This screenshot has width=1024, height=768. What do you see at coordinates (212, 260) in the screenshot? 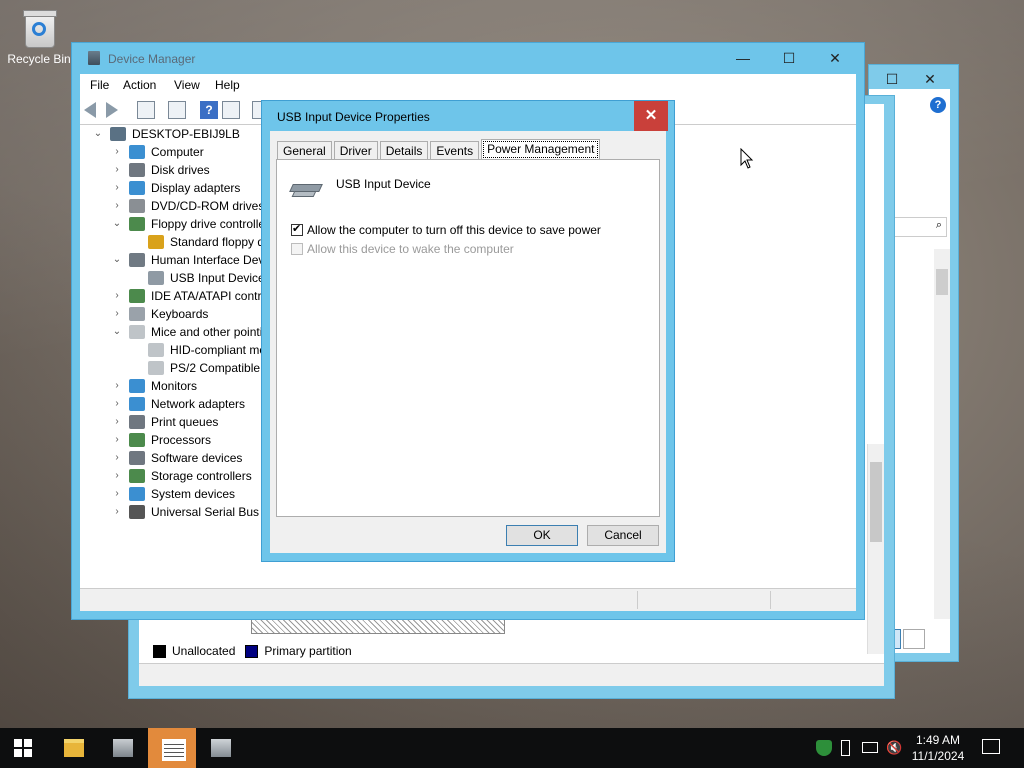
I see `tree-node-label: Human Interface Devic` at bounding box center [212, 260].